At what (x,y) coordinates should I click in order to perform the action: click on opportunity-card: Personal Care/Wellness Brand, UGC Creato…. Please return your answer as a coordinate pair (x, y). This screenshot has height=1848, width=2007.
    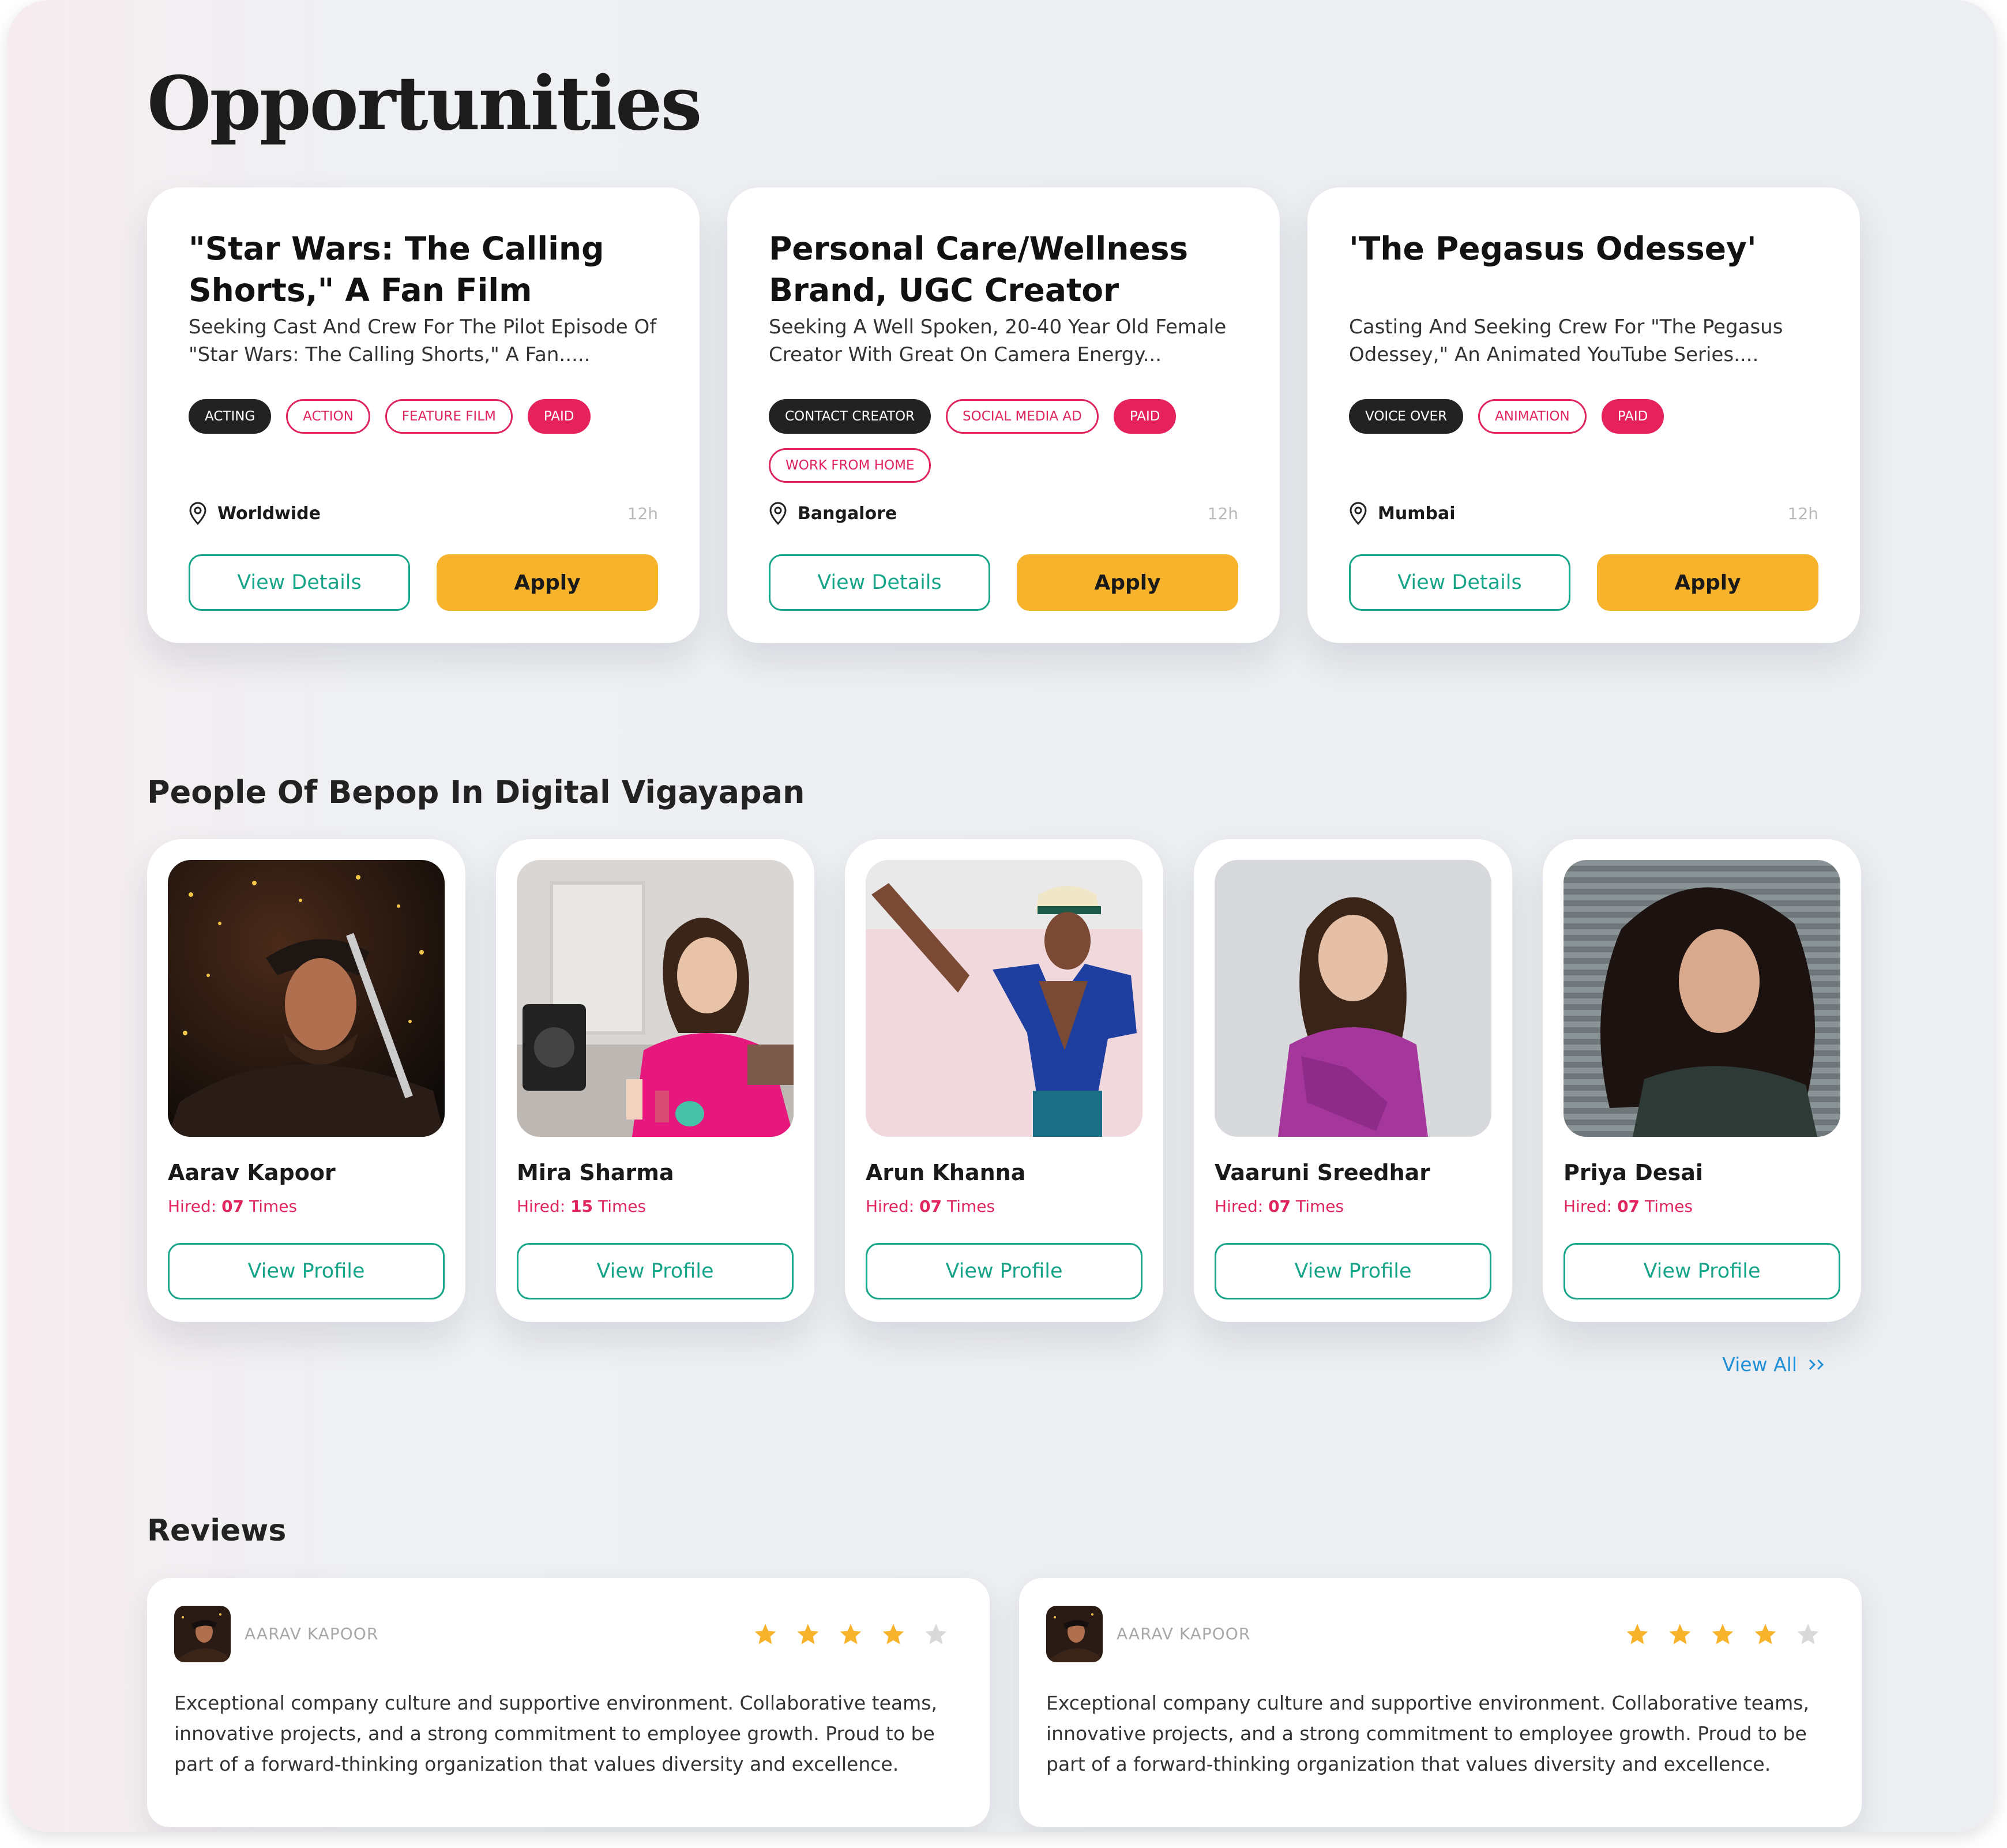
    Looking at the image, I should click on (1003, 415).